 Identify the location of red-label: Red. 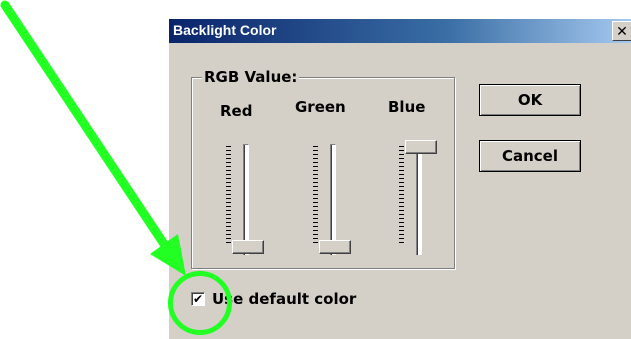
(236, 111).